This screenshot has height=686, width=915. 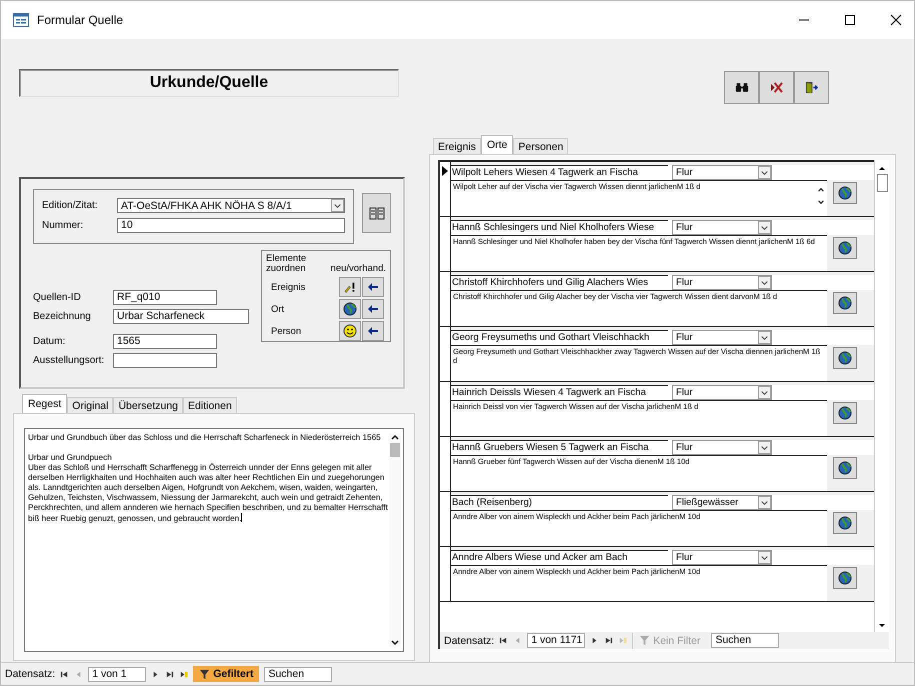 I want to click on text-field: Urbar Scharfeneck, so click(x=181, y=316).